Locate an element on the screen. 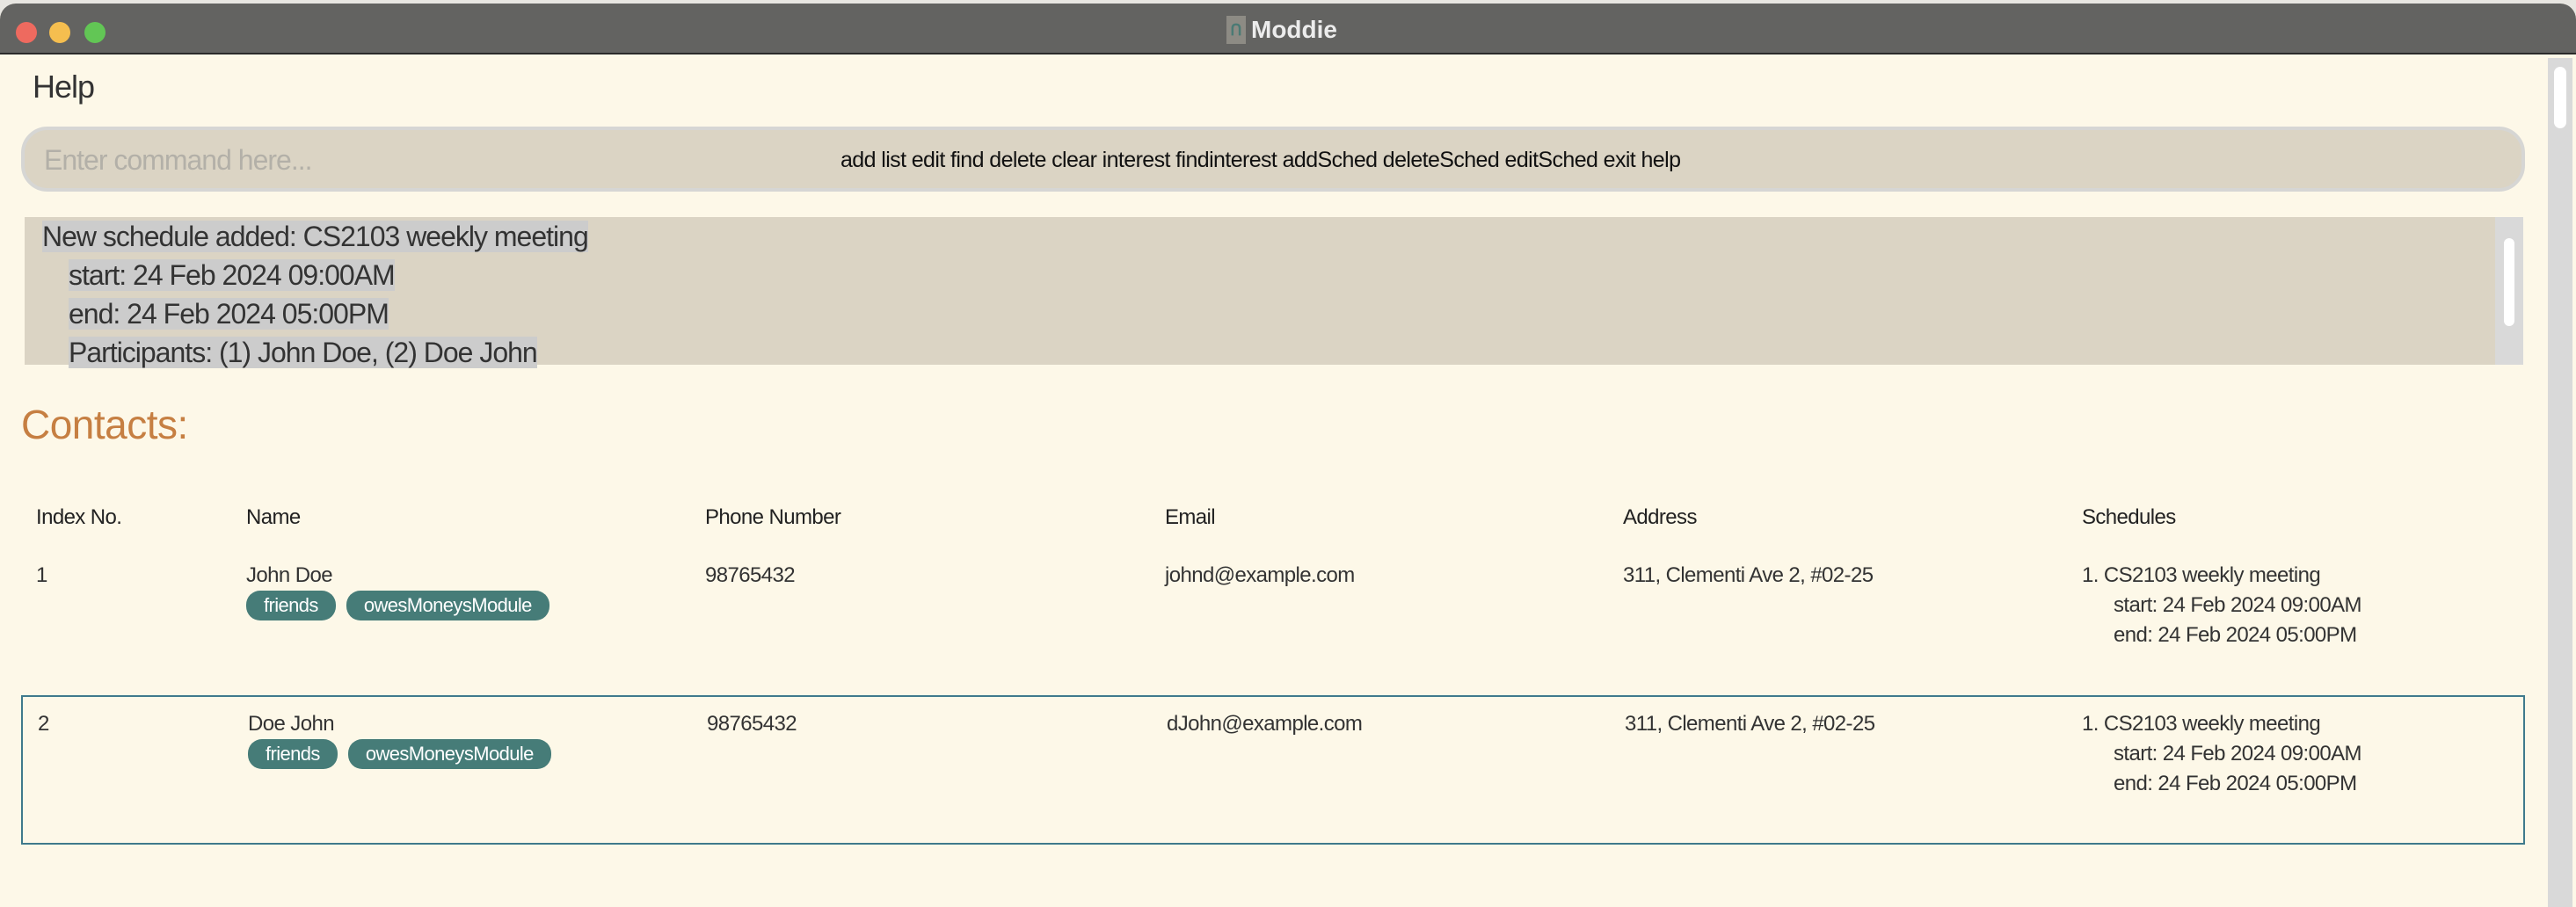 Image resolution: width=2576 pixels, height=907 pixels. row-email: dJohn@example.com is located at coordinates (1265, 724).